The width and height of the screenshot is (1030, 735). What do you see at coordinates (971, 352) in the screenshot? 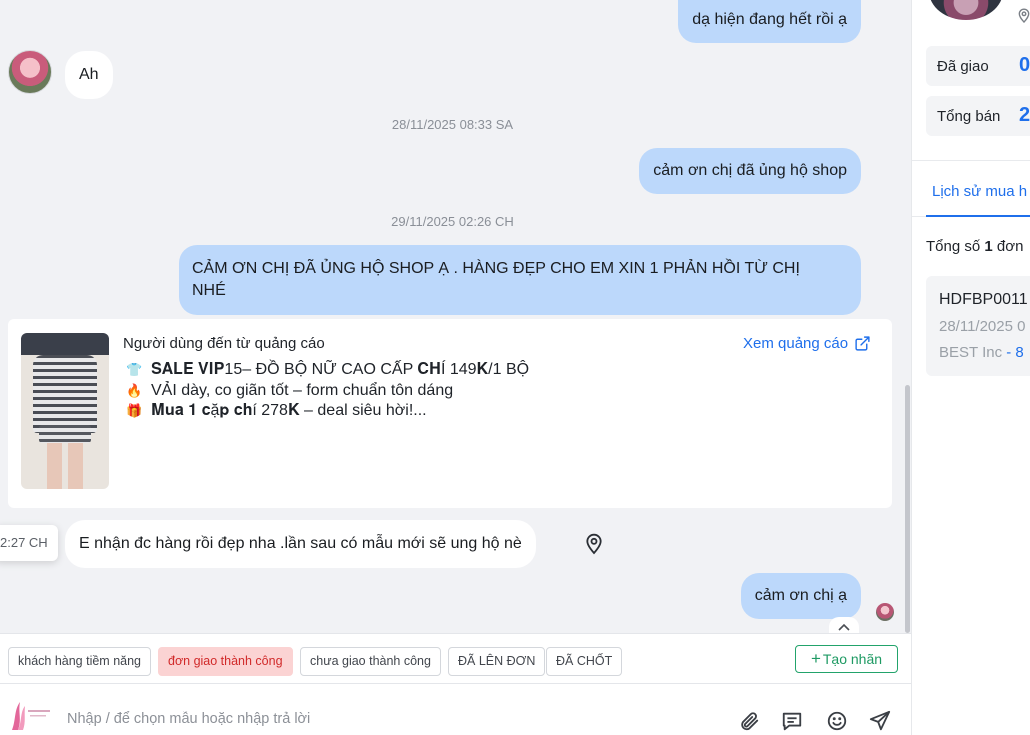
I see `carrier-name: BEST Inc` at bounding box center [971, 352].